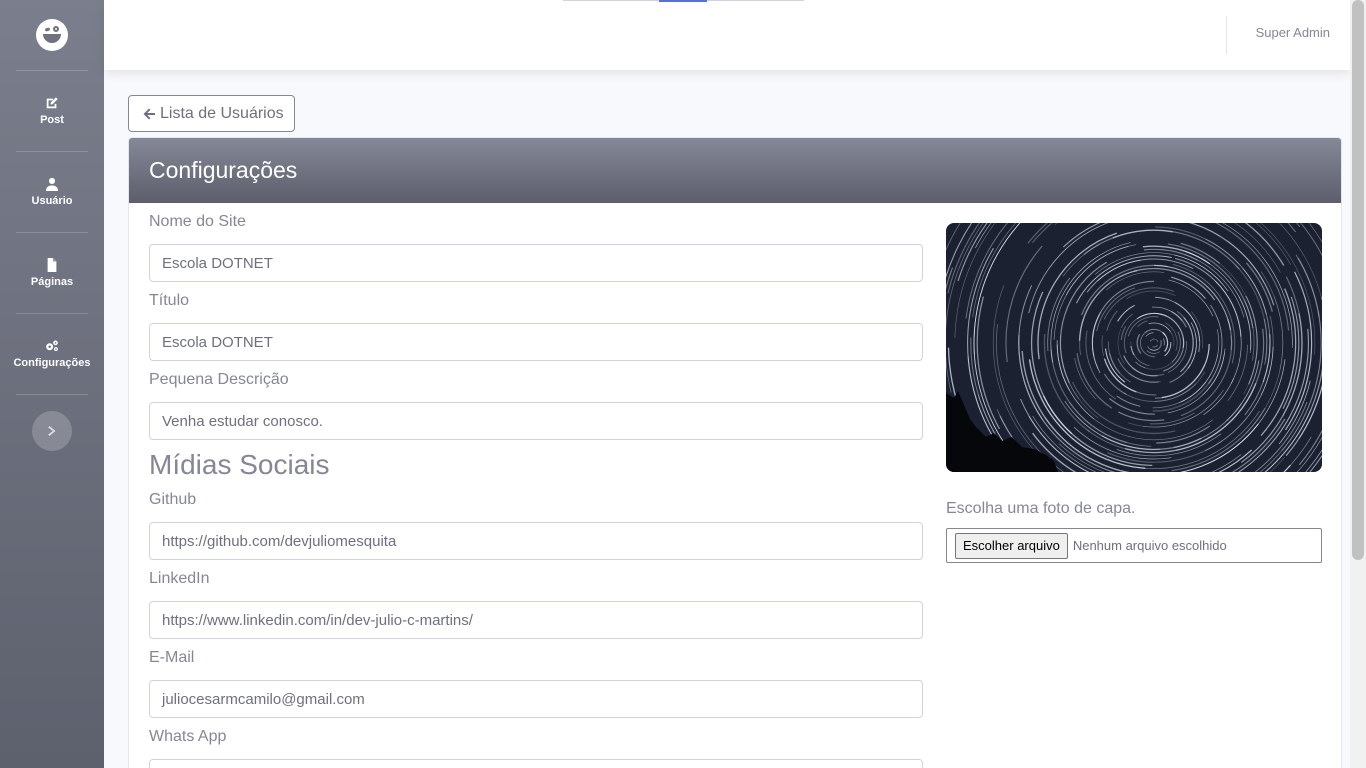 The image size is (1366, 768). What do you see at coordinates (536, 541) in the screenshot?
I see `github-input: https://github.com/devjuliomesquita` at bounding box center [536, 541].